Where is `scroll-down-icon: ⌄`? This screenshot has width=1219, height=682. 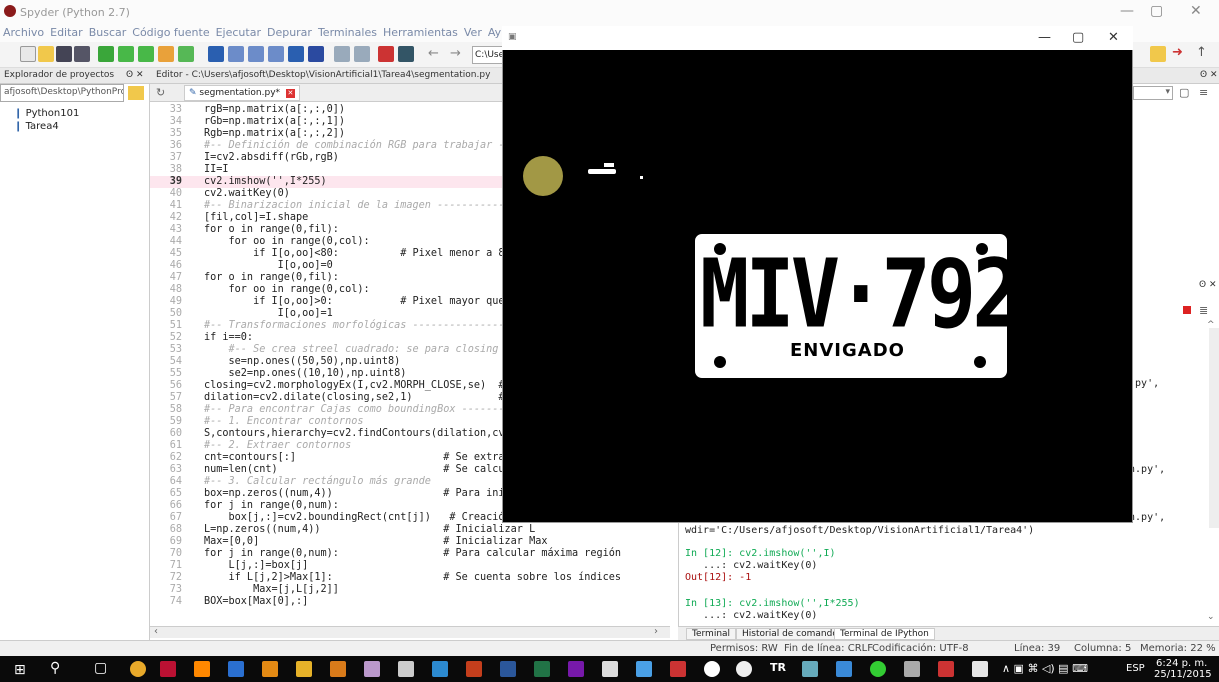
scroll-down-icon: ⌄ is located at coordinates (1211, 617).